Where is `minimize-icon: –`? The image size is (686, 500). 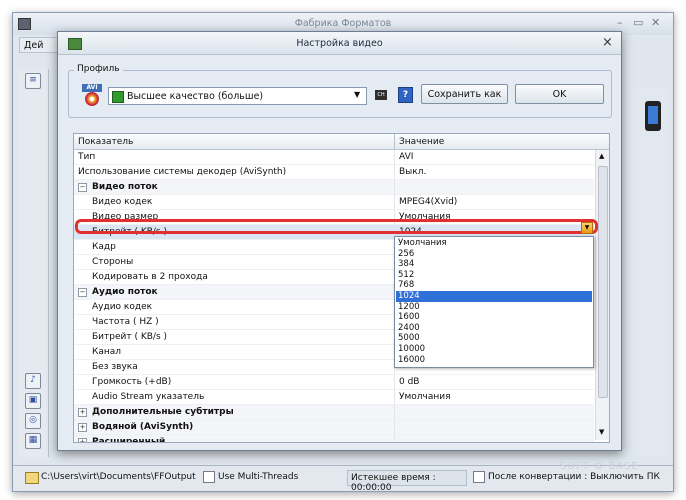 minimize-icon: – is located at coordinates (620, 22).